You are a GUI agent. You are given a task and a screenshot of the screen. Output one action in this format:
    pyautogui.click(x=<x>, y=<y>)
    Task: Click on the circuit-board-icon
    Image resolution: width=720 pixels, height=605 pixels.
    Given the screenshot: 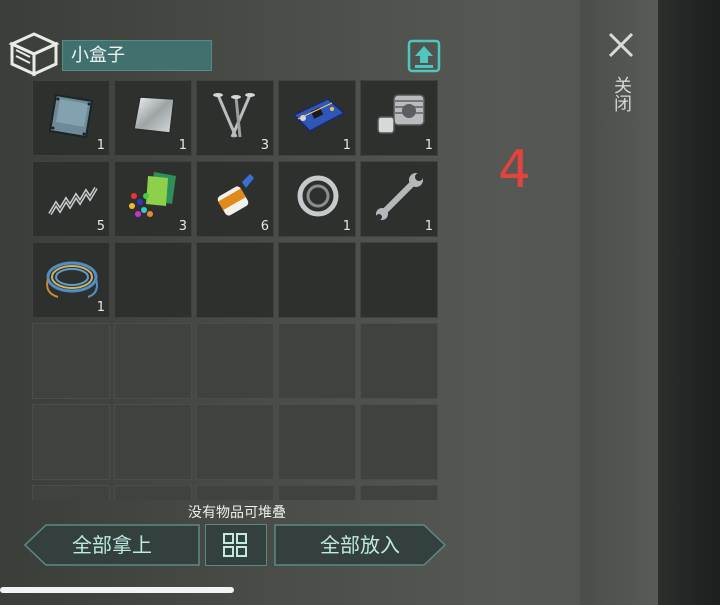 What is the action you would take?
    pyautogui.click(x=319, y=115)
    